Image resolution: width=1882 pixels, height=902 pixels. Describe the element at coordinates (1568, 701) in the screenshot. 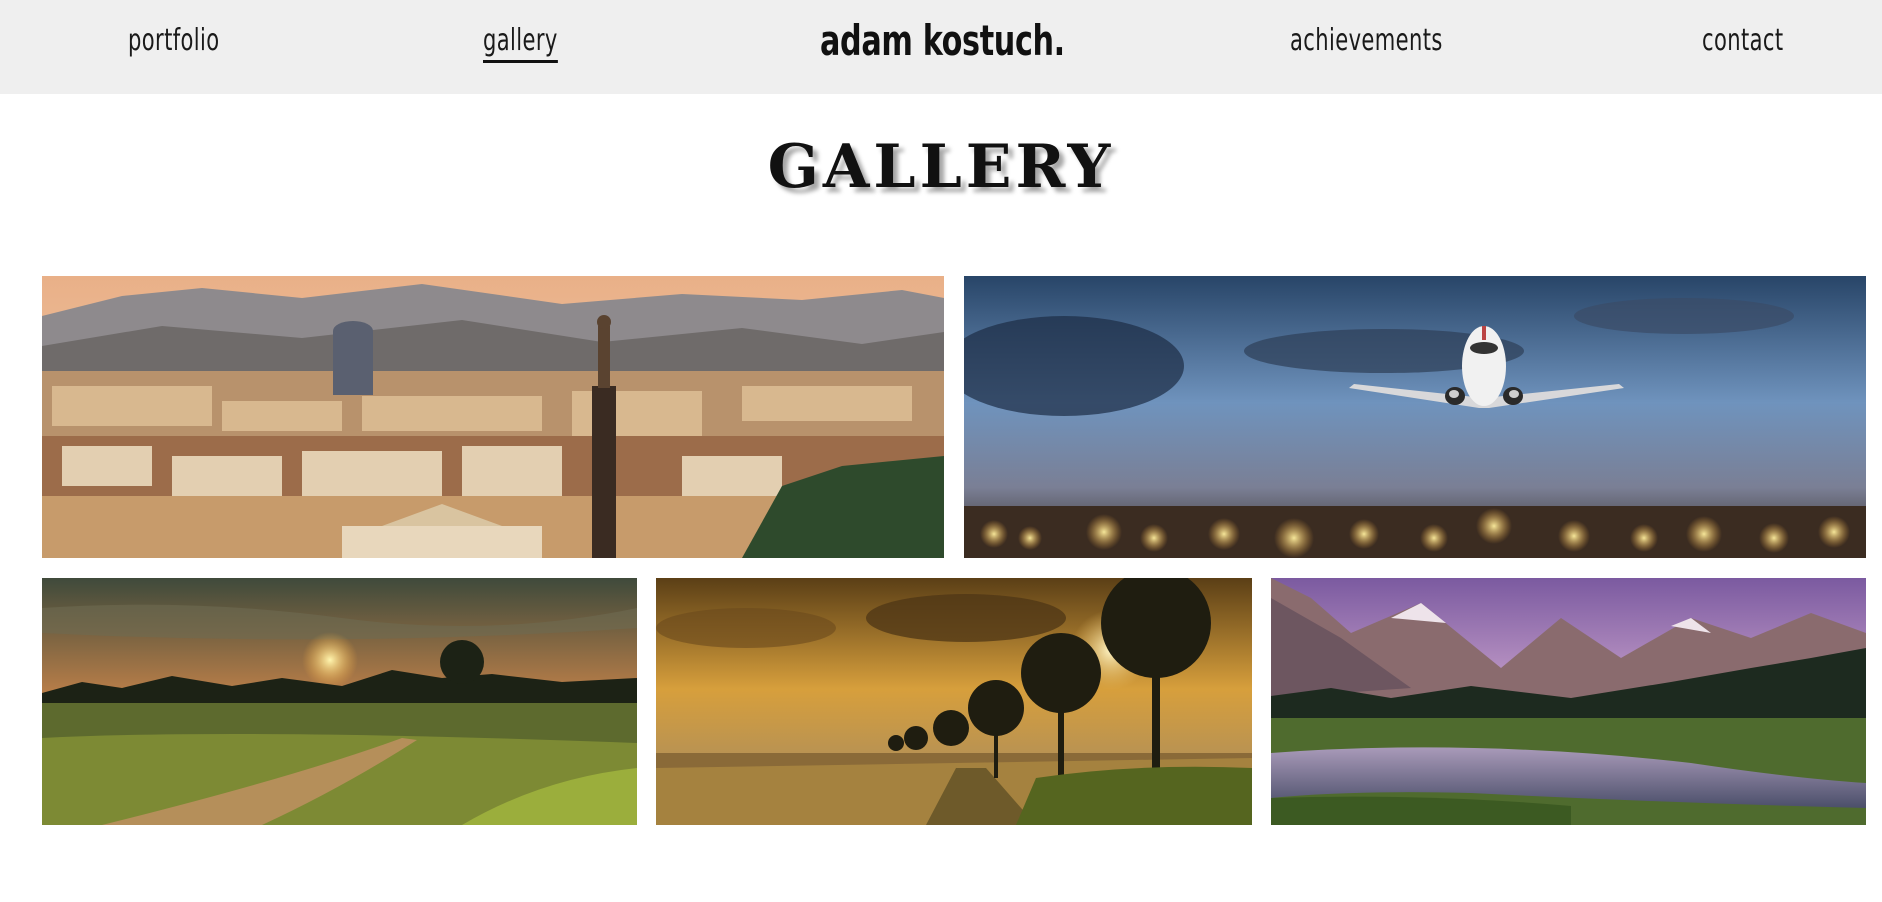

I see `gallery-image-mountain-lake` at that location.